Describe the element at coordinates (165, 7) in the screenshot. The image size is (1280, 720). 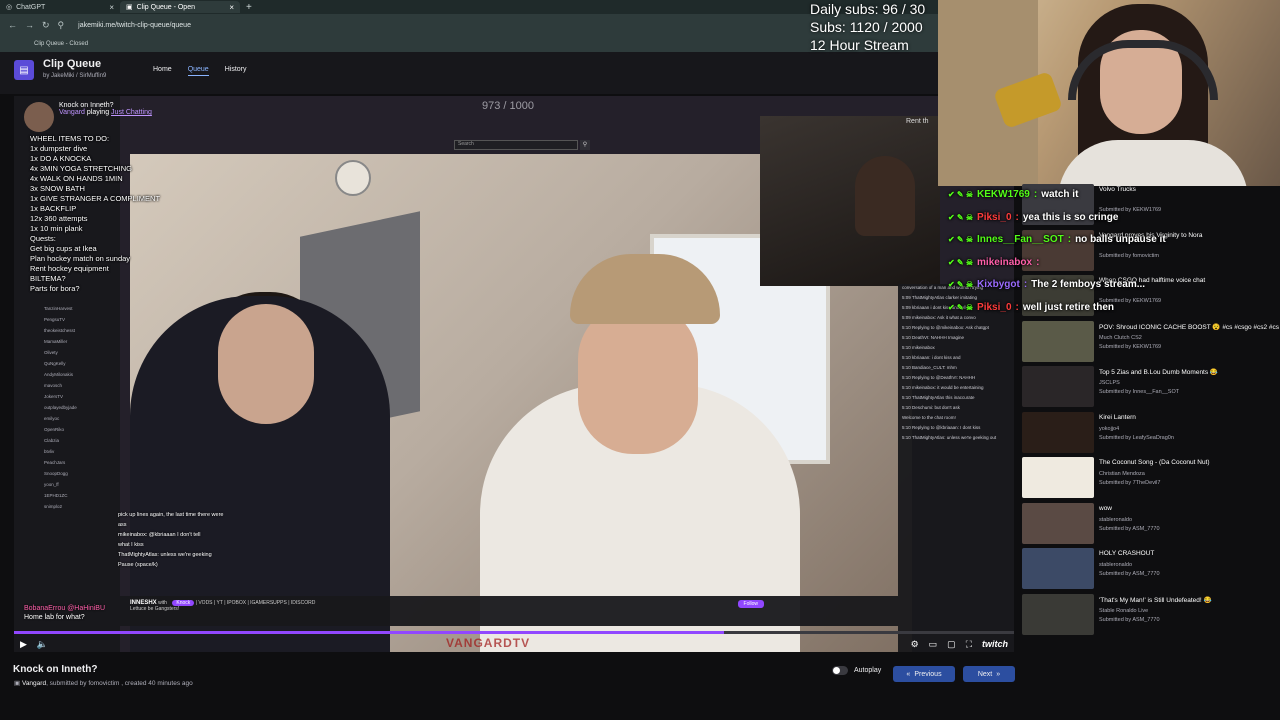
I see `tab-title: Clip Queue - Open` at that location.